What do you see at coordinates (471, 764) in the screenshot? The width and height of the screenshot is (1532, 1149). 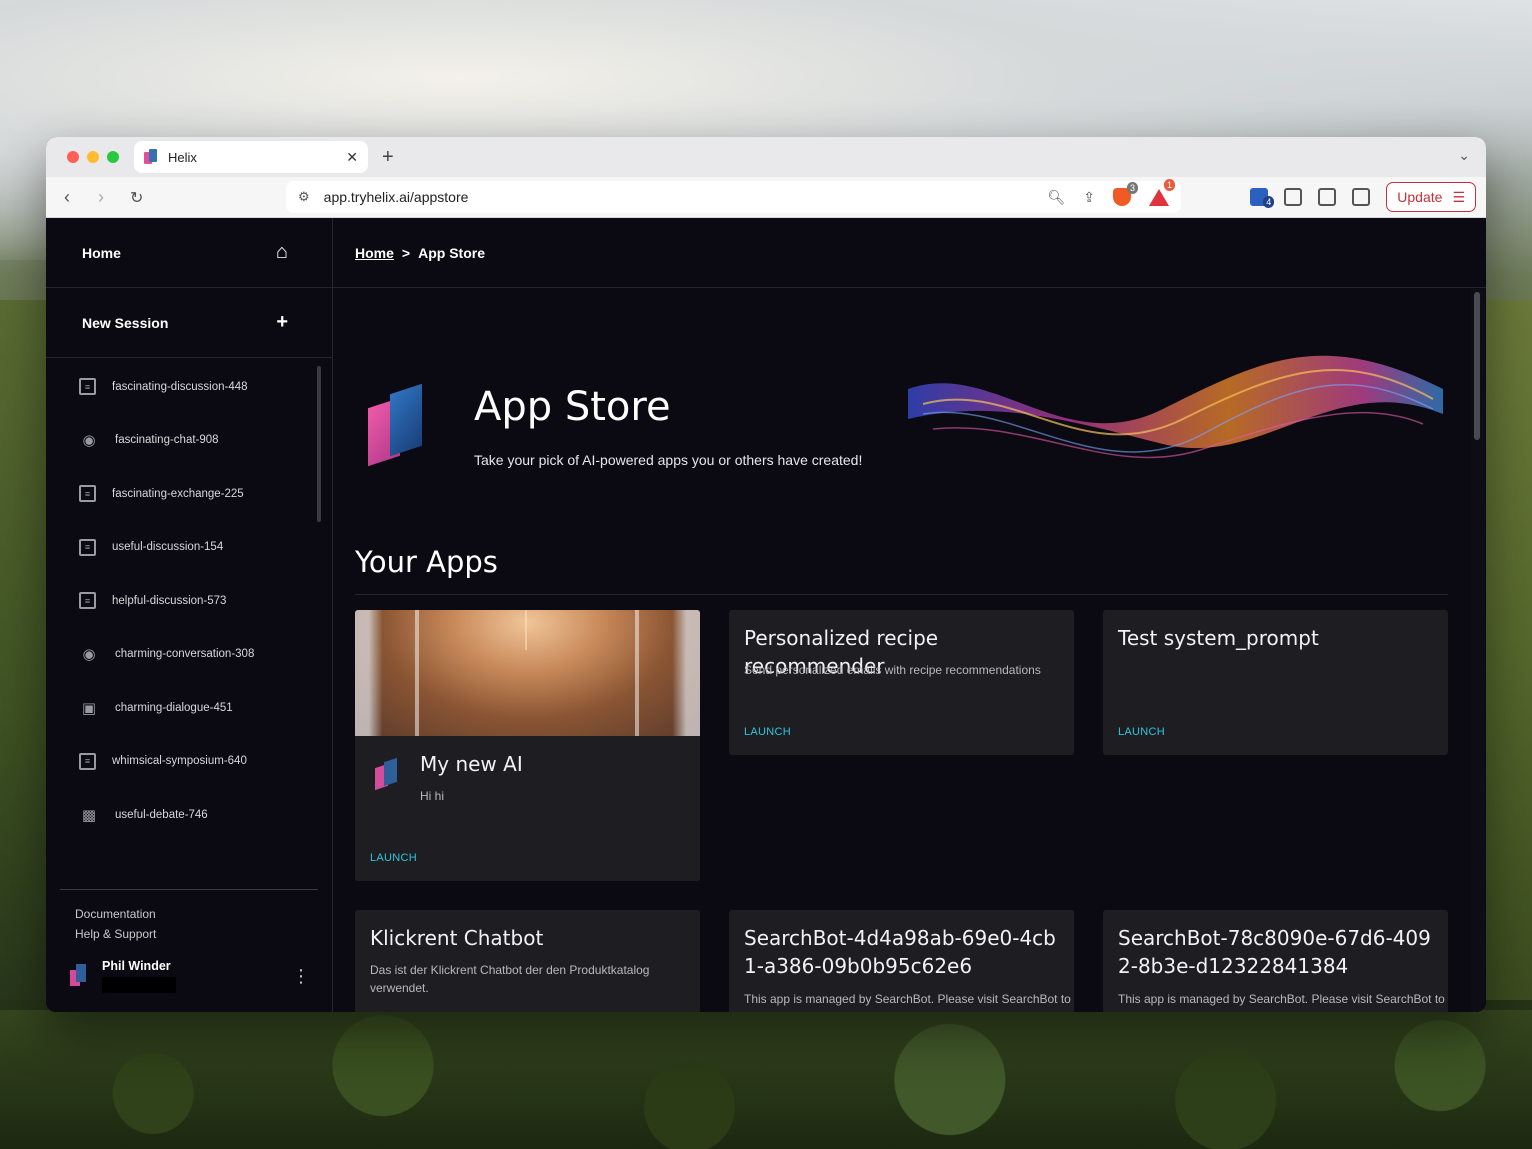 I see `app-card-title: My new AI` at bounding box center [471, 764].